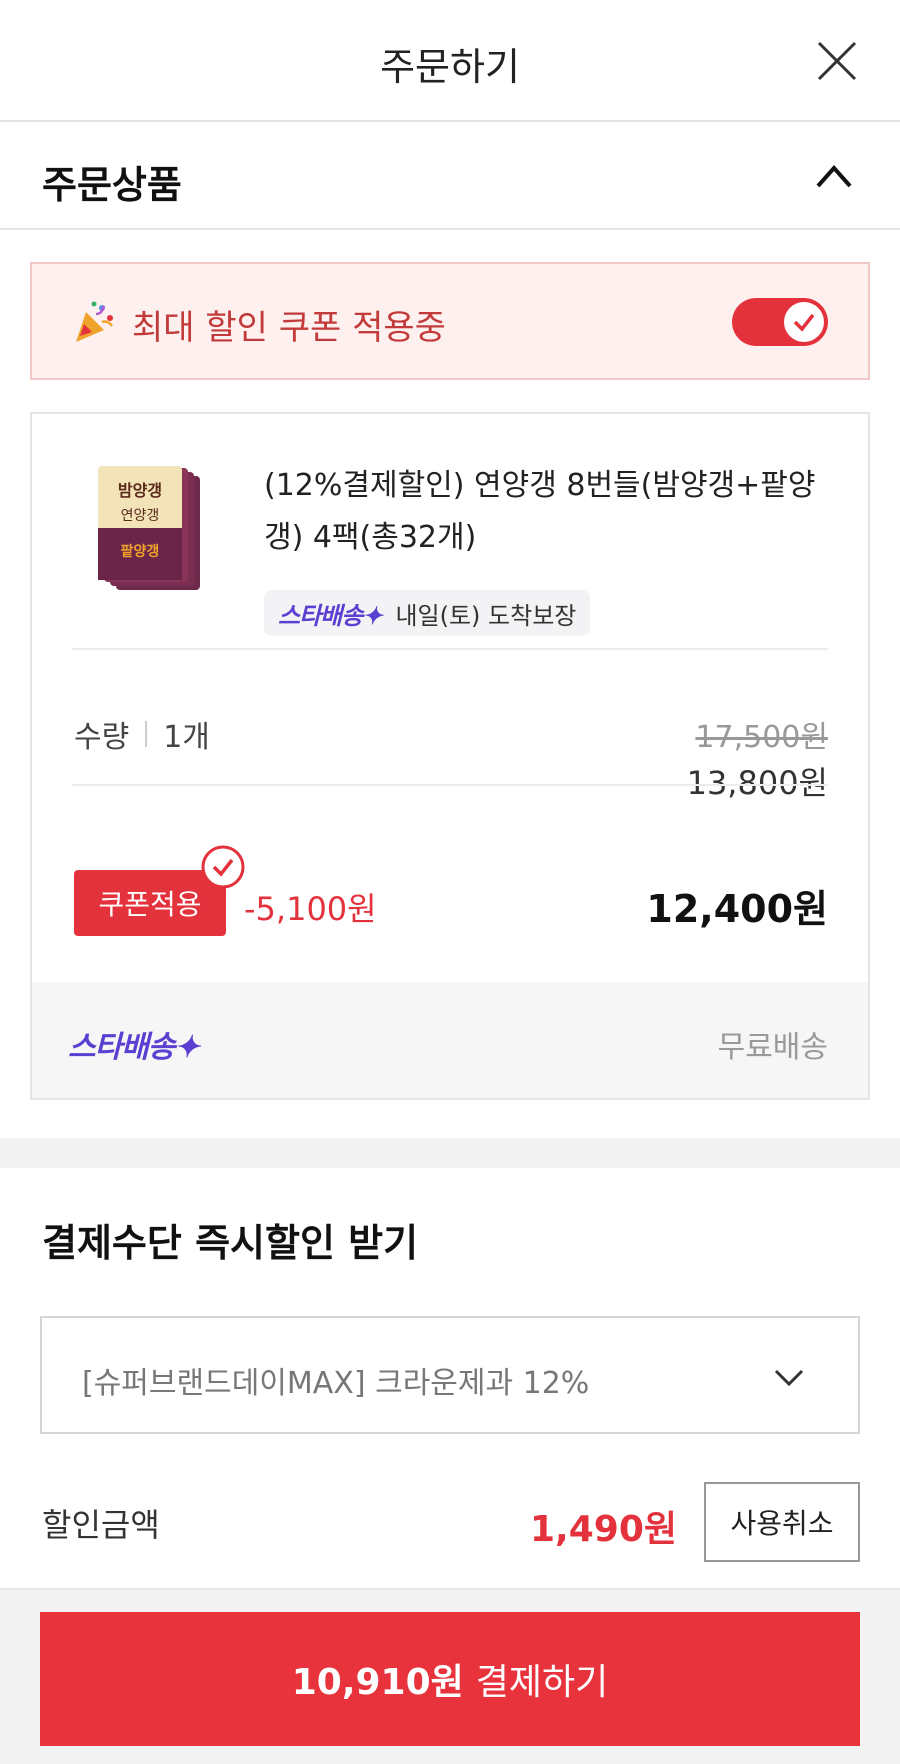 Image resolution: width=900 pixels, height=1764 pixels. What do you see at coordinates (101, 1525) in the screenshot?
I see `discount-amount-label: 할인금액` at bounding box center [101, 1525].